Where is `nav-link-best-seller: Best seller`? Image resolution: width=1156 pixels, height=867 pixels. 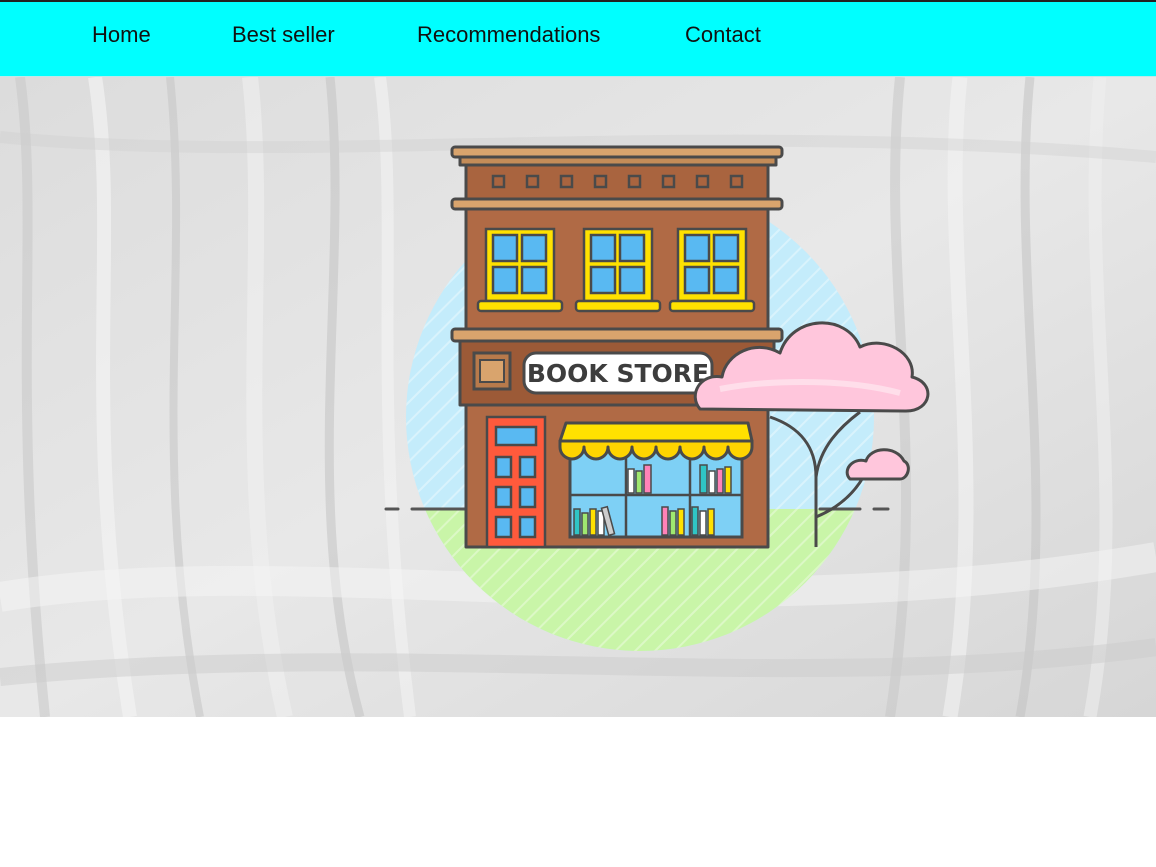 nav-link-best-seller: Best seller is located at coordinates (283, 35).